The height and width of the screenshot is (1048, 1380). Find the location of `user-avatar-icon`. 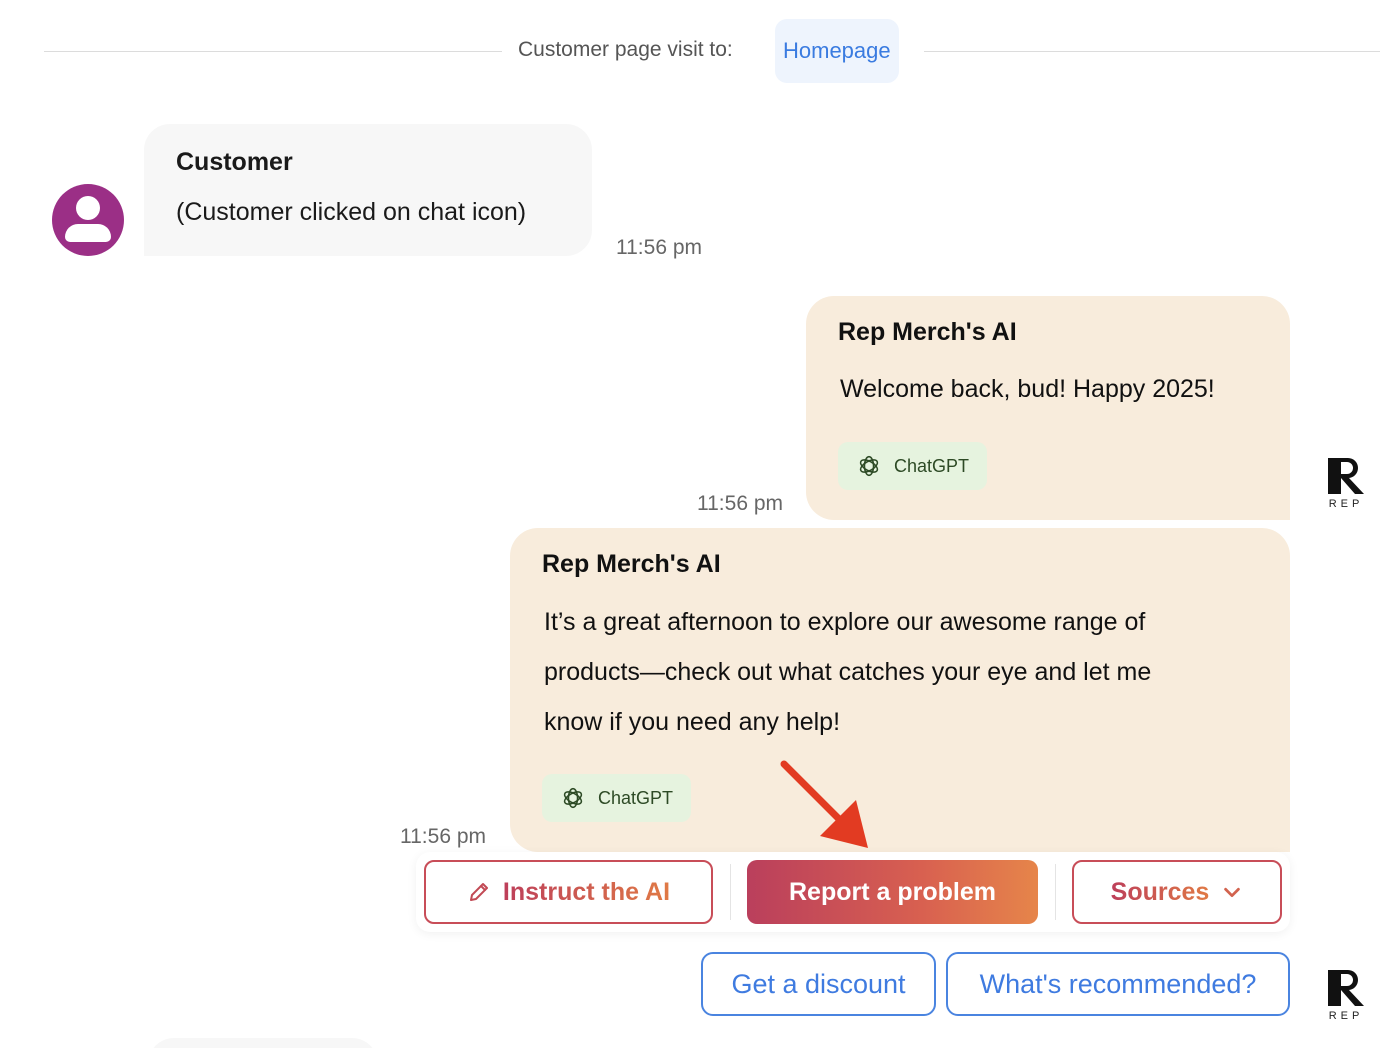

user-avatar-icon is located at coordinates (88, 220).